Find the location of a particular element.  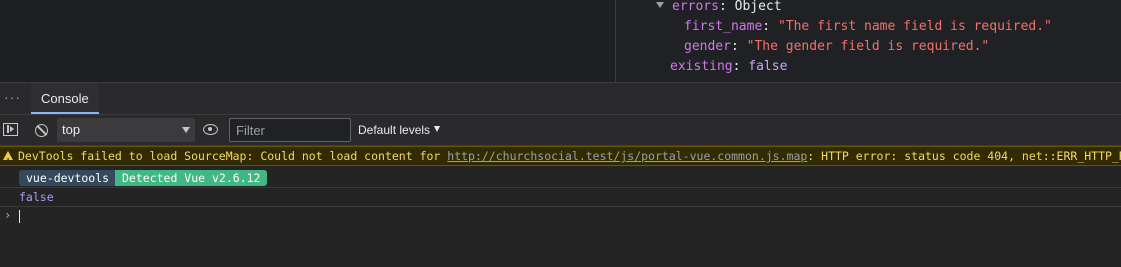

log-levels-dropdown: Default levels is located at coordinates (399, 130).